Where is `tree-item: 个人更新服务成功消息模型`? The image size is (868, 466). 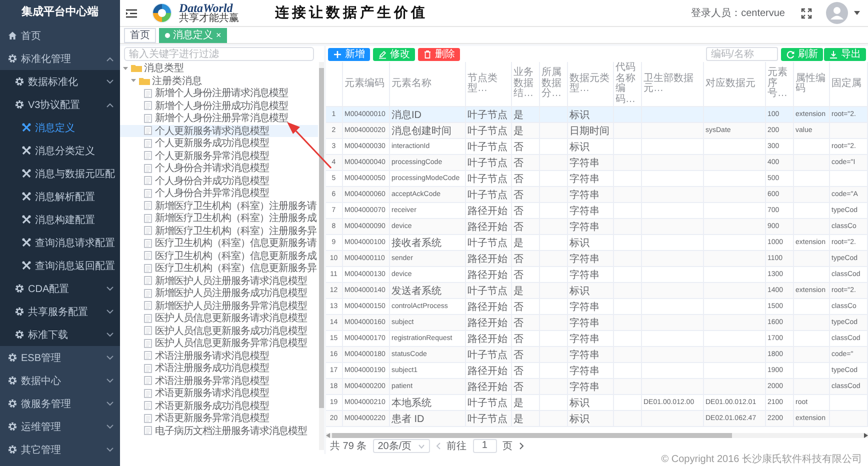 tree-item: 个人更新服务成功消息模型 is located at coordinates (219, 143).